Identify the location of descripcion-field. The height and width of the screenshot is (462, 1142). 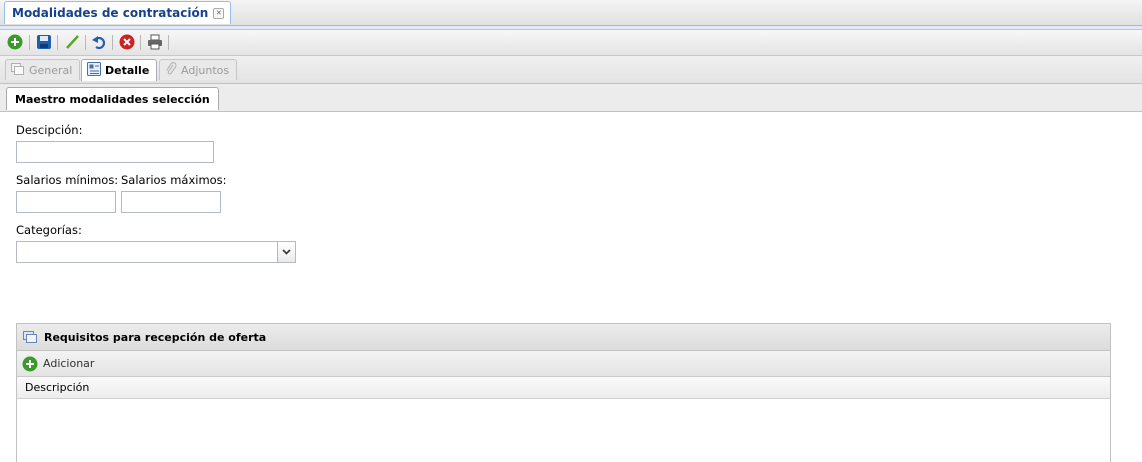
(115, 152).